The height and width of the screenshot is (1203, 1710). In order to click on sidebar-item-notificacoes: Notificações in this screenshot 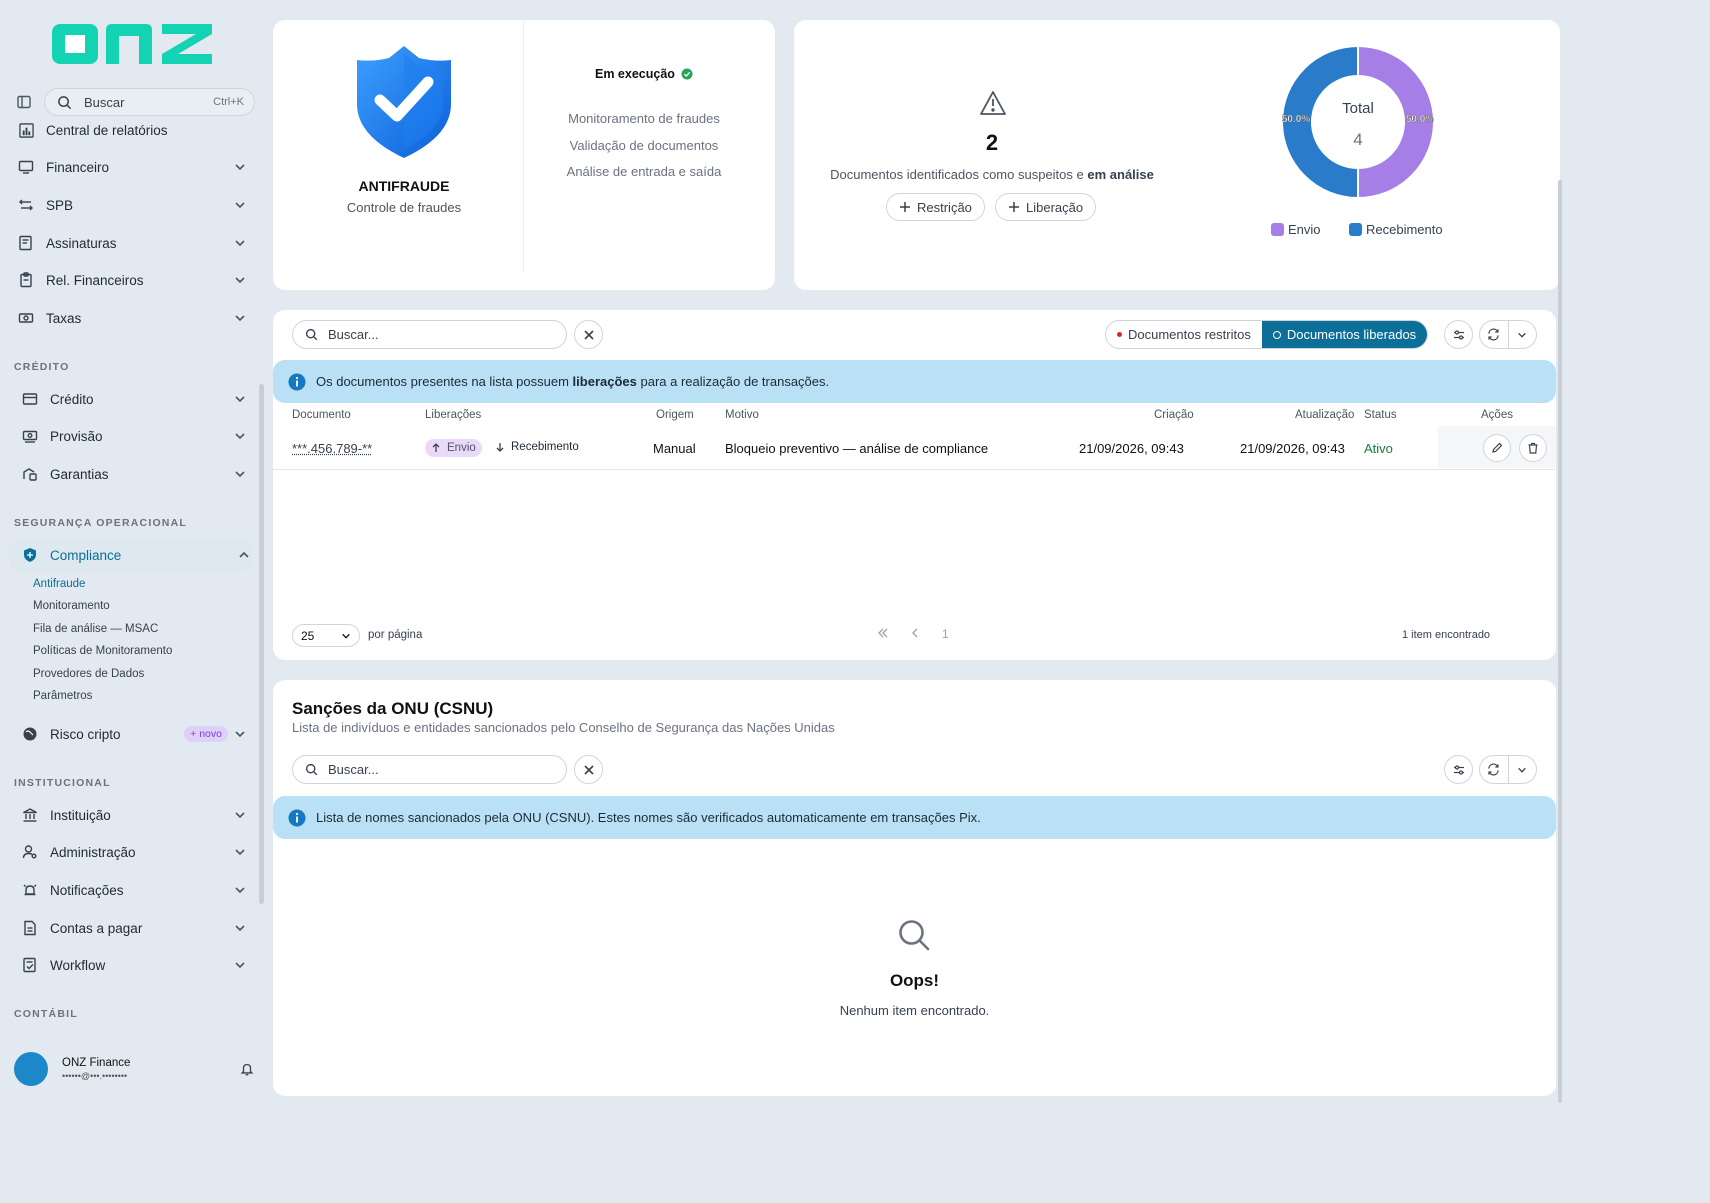, I will do `click(131, 890)`.